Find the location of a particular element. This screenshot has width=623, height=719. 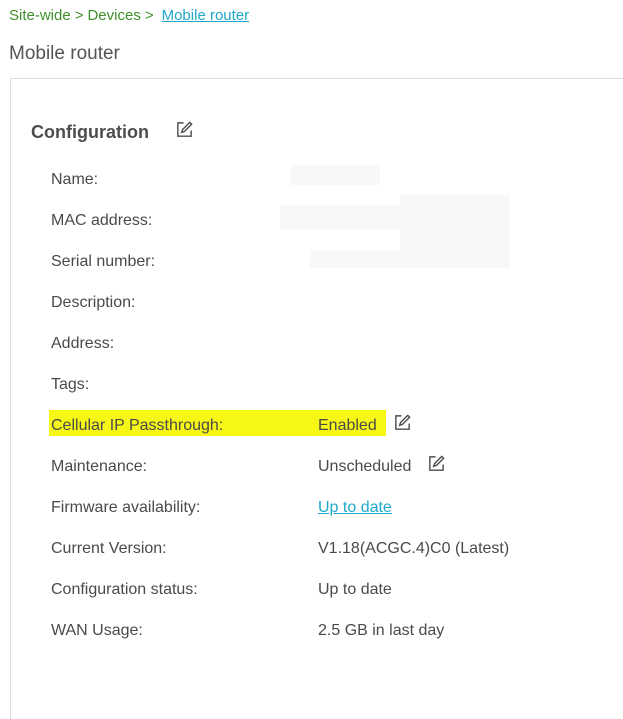

serial-number-label: Serial number: is located at coordinates (103, 261).